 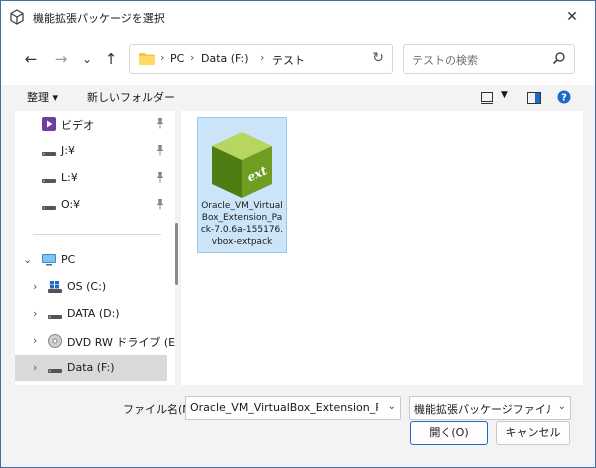 I want to click on sidebar-item-dvd-e: › DVD RW ドライブ (E:) Au, so click(x=95, y=341).